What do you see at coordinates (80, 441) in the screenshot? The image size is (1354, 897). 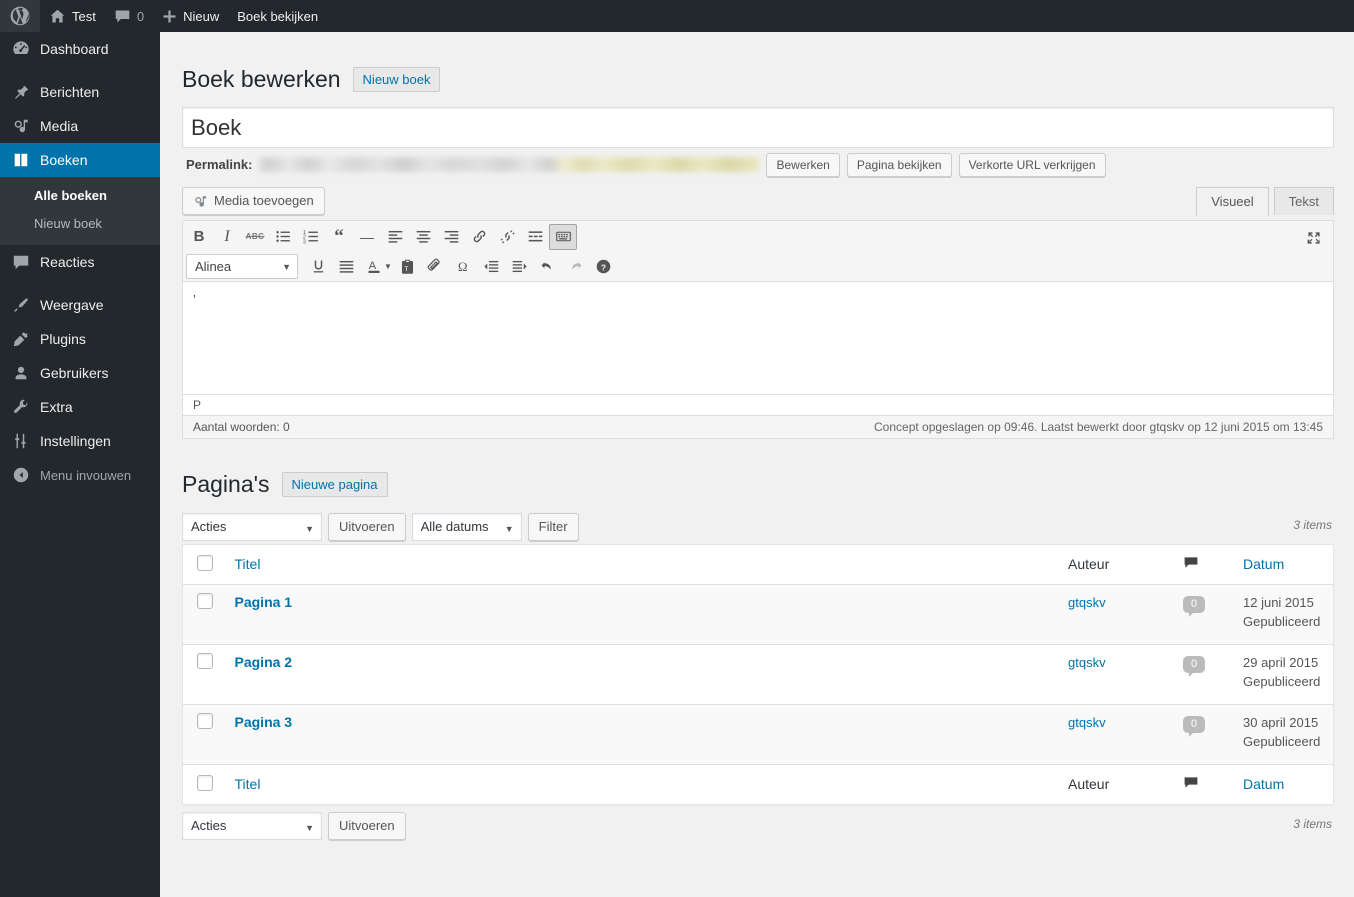 I see `sidebar-item-instellingen: Instellingen` at bounding box center [80, 441].